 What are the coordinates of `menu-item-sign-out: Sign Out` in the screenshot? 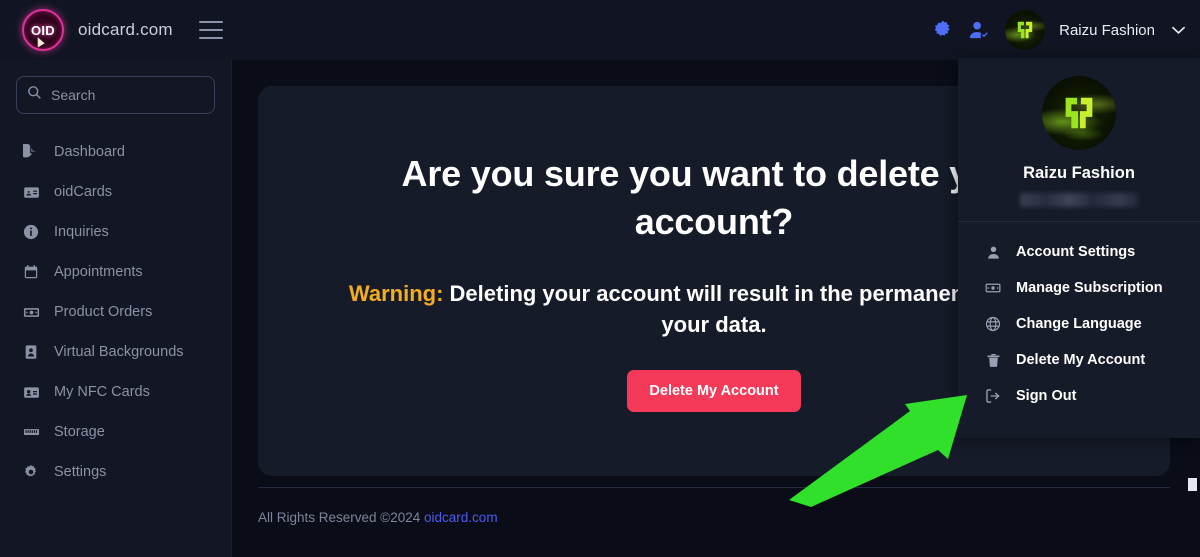 It's located at (1079, 396).